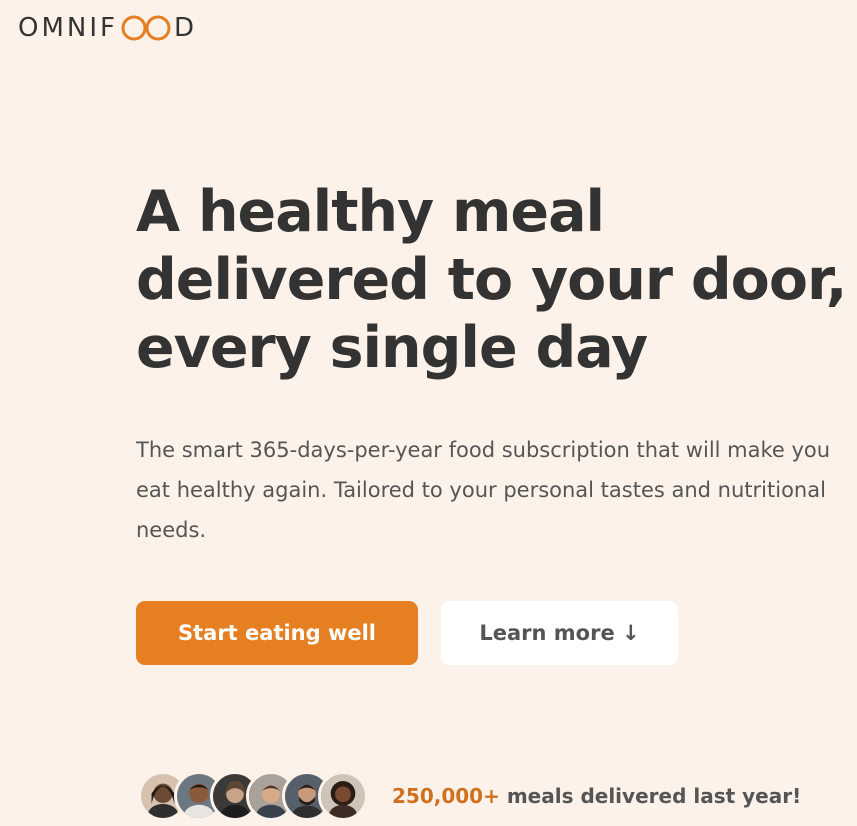 Image resolution: width=857 pixels, height=826 pixels. What do you see at coordinates (185, 28) in the screenshot?
I see `logo-text-end: D` at bounding box center [185, 28].